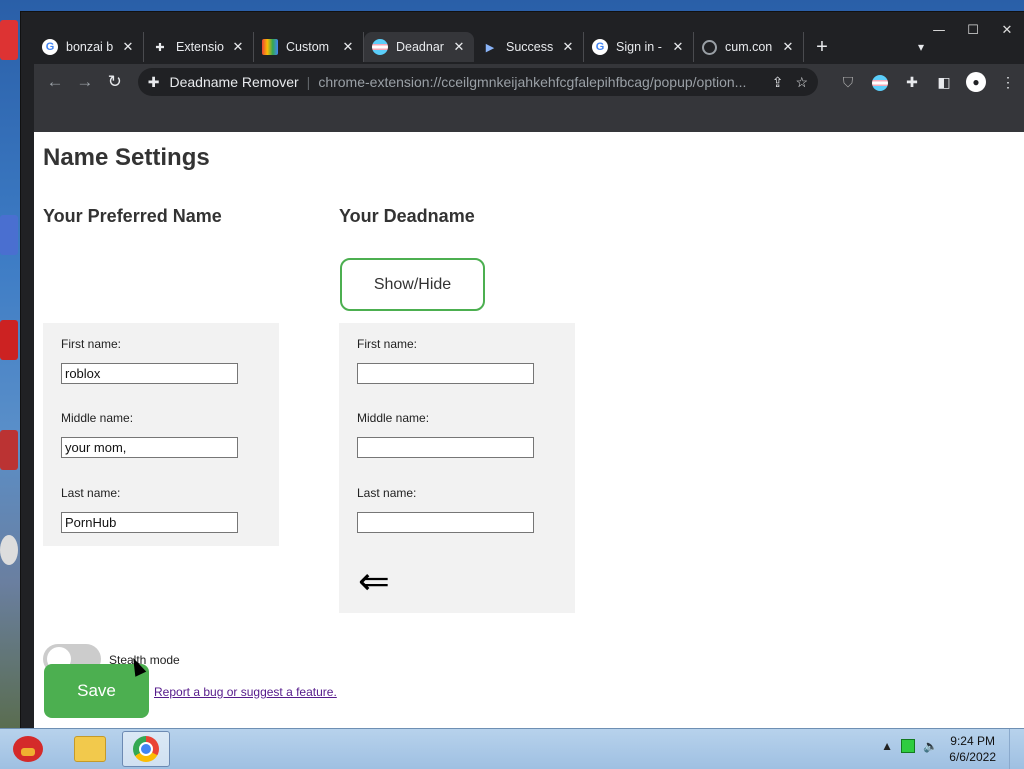 This screenshot has width=1024, height=769. I want to click on tab-title: Success, so click(530, 47).